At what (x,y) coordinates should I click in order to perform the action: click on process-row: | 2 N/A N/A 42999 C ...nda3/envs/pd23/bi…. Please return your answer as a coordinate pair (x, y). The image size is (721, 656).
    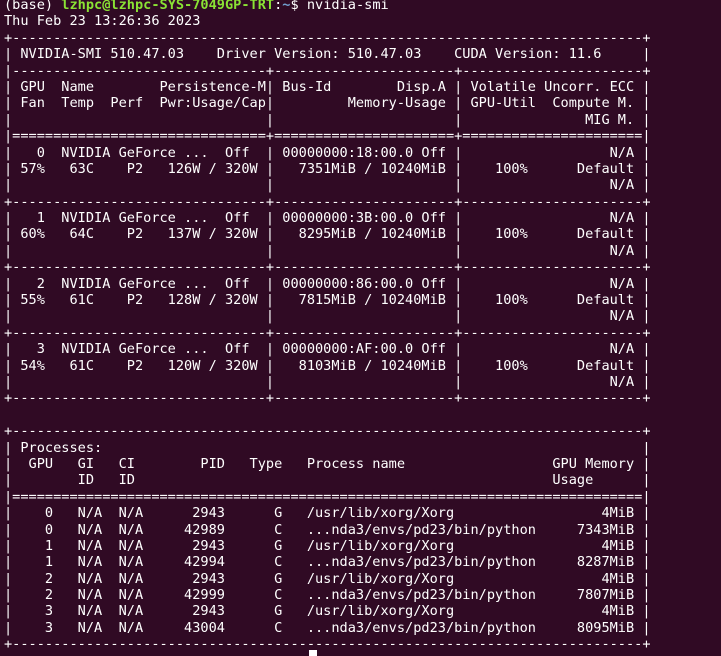
    Looking at the image, I should click on (327, 595).